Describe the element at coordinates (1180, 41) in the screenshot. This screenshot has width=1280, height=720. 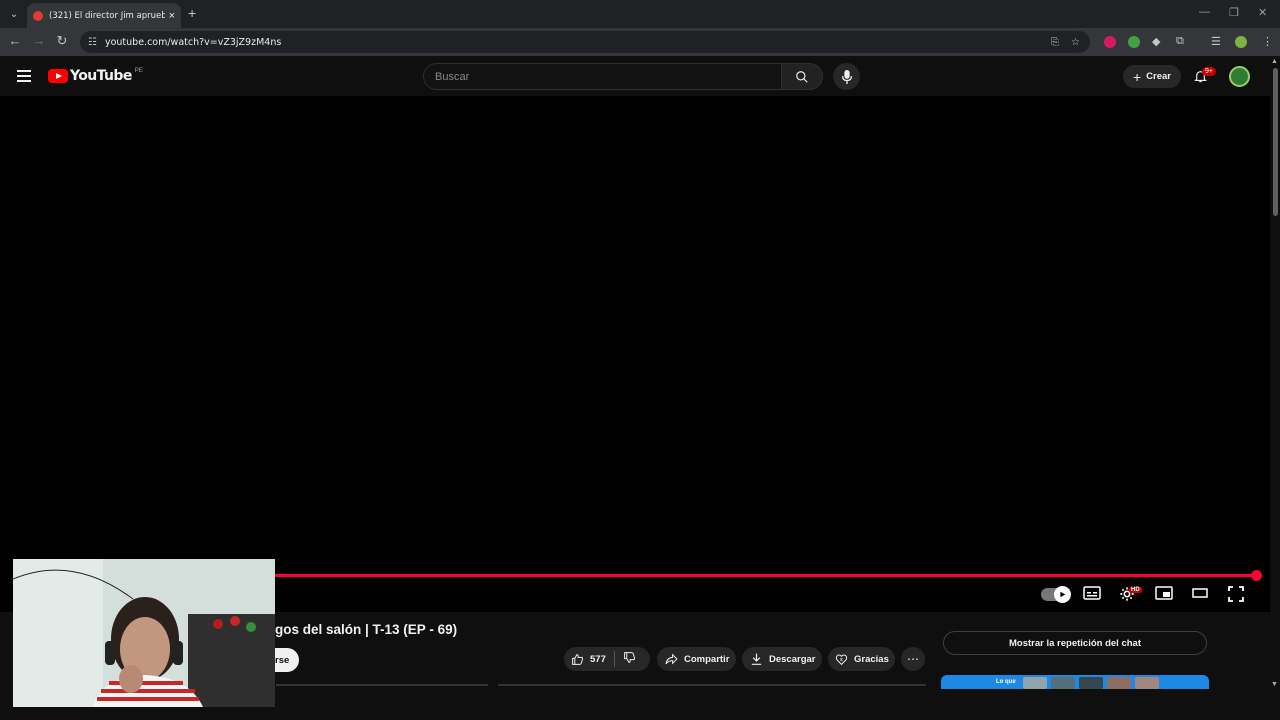
I see `extensions-puzzle-icon: ⧉` at that location.